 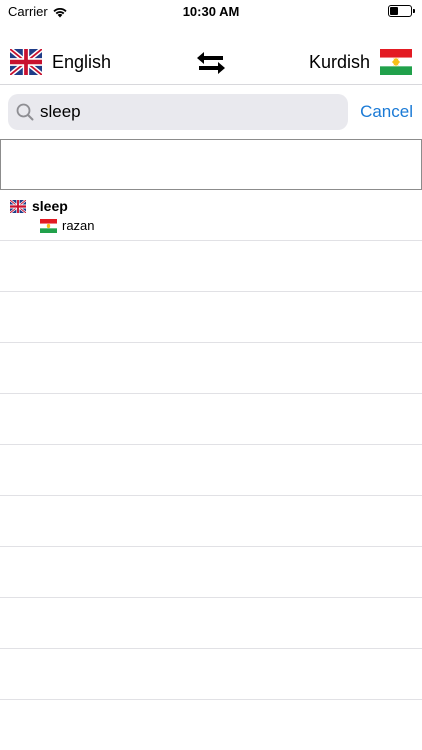 What do you see at coordinates (50, 206) in the screenshot?
I see `source-word: sleep` at bounding box center [50, 206].